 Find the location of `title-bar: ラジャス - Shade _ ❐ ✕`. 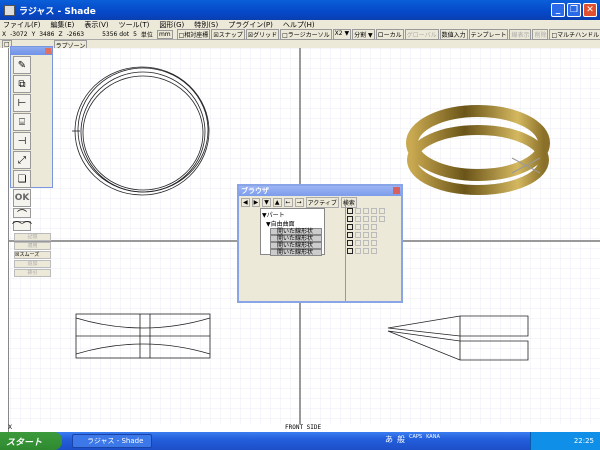

title-bar: ラジャス - Shade _ ❐ ✕ is located at coordinates (300, 10).